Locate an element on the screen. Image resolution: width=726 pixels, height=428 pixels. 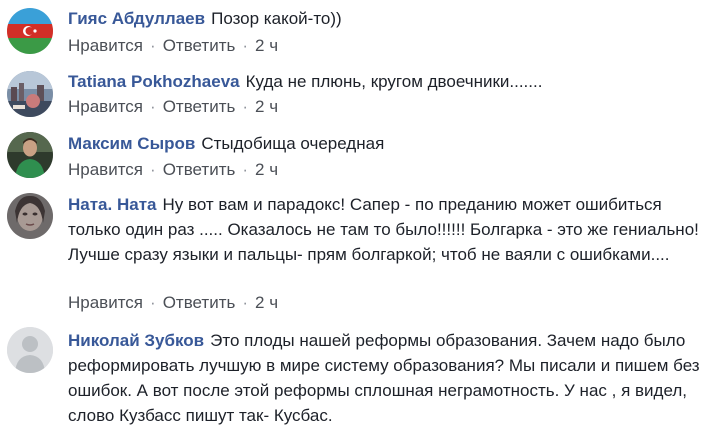
person-photo-icon is located at coordinates (30, 155).